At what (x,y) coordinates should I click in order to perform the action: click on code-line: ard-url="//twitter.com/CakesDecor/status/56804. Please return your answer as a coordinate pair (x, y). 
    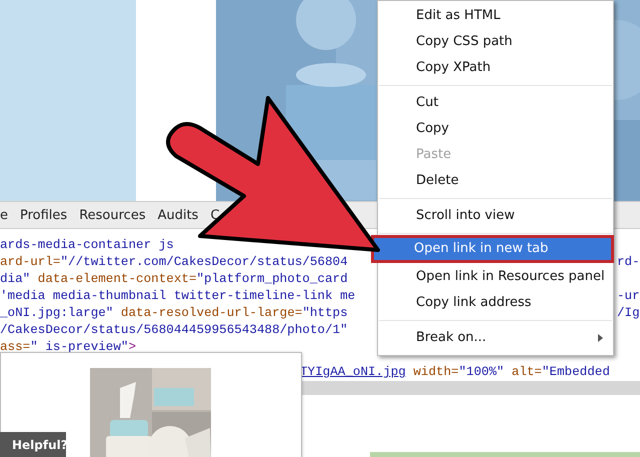
    Looking at the image, I should click on (174, 262).